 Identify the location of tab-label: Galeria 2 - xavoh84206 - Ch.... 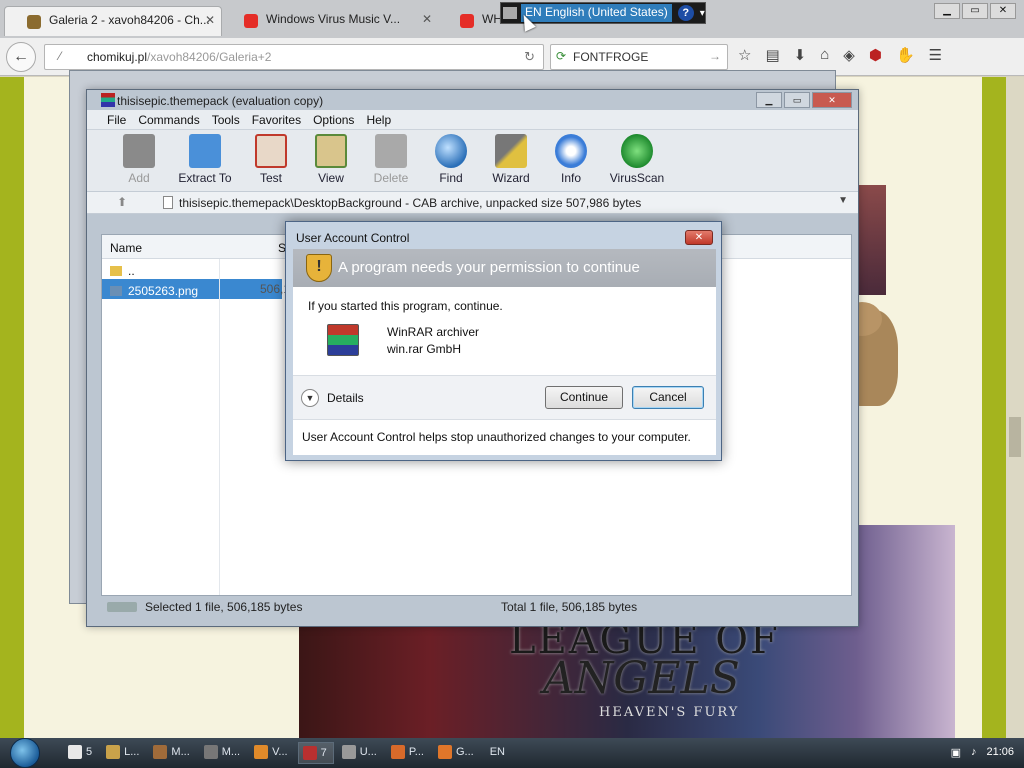
(129, 20).